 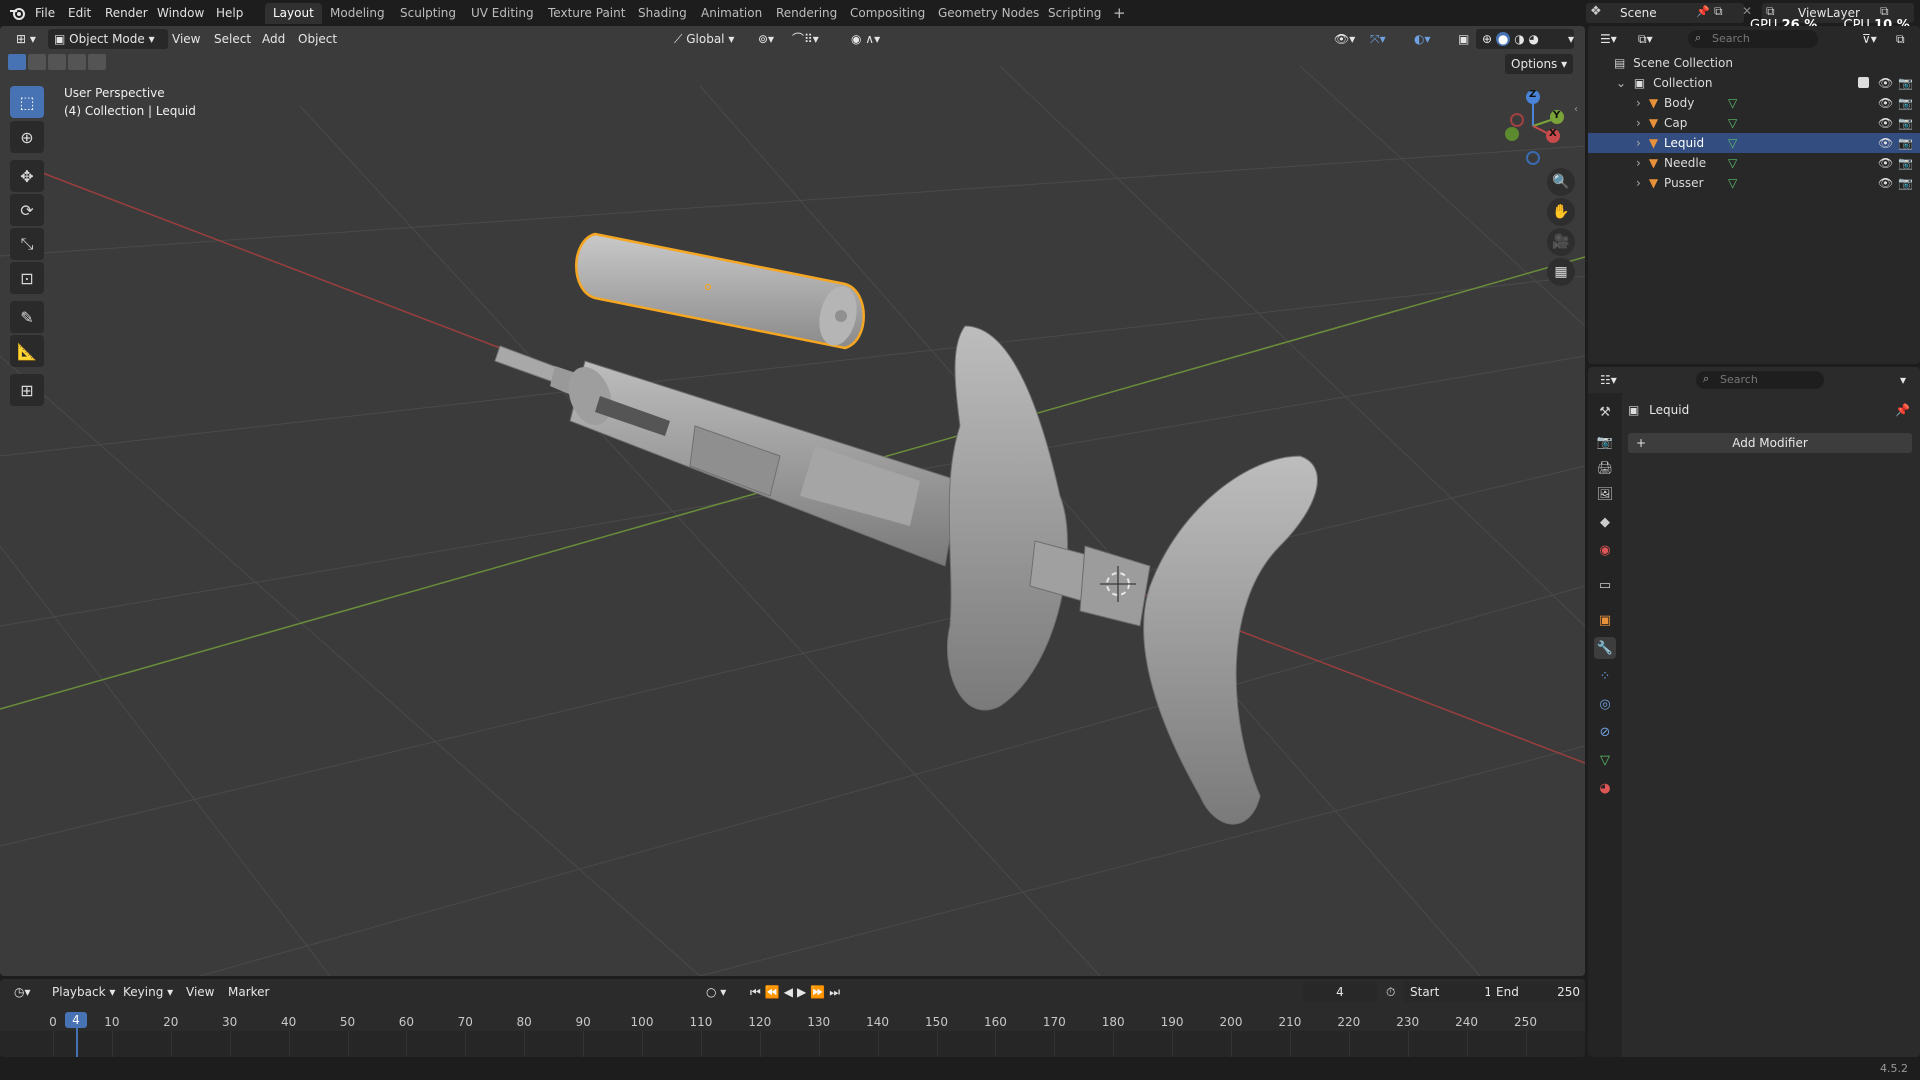 What do you see at coordinates (887, 13) in the screenshot?
I see `tab-compositing: Compositing` at bounding box center [887, 13].